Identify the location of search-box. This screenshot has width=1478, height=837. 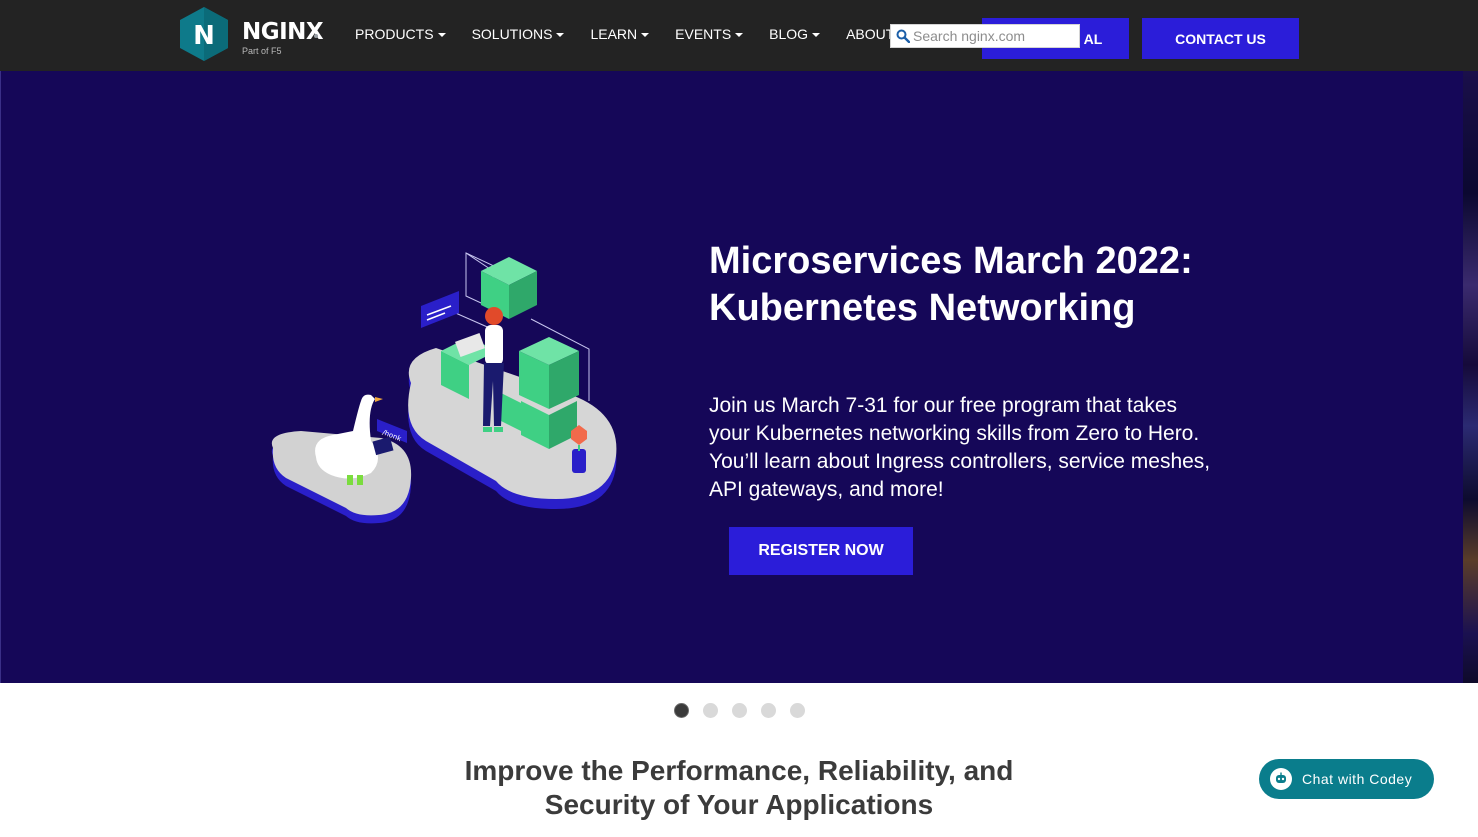
(985, 36).